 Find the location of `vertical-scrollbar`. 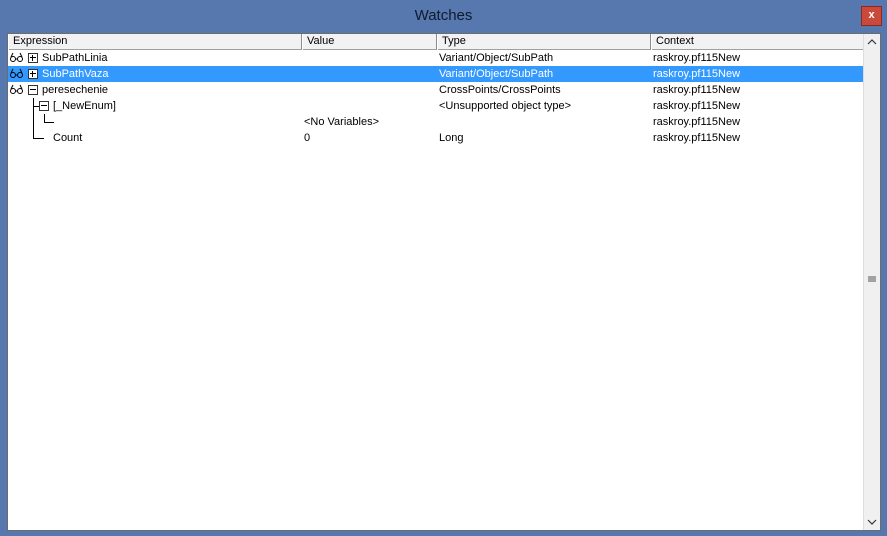

vertical-scrollbar is located at coordinates (871, 282).